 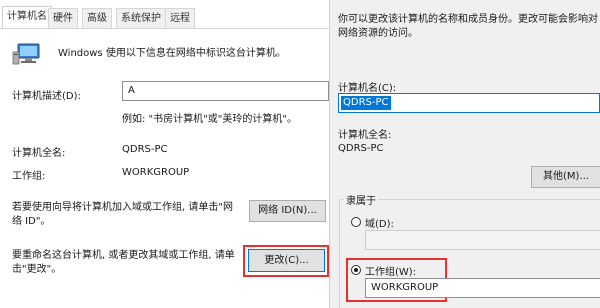 I want to click on member-of-group-top-border, so click(x=469, y=199).